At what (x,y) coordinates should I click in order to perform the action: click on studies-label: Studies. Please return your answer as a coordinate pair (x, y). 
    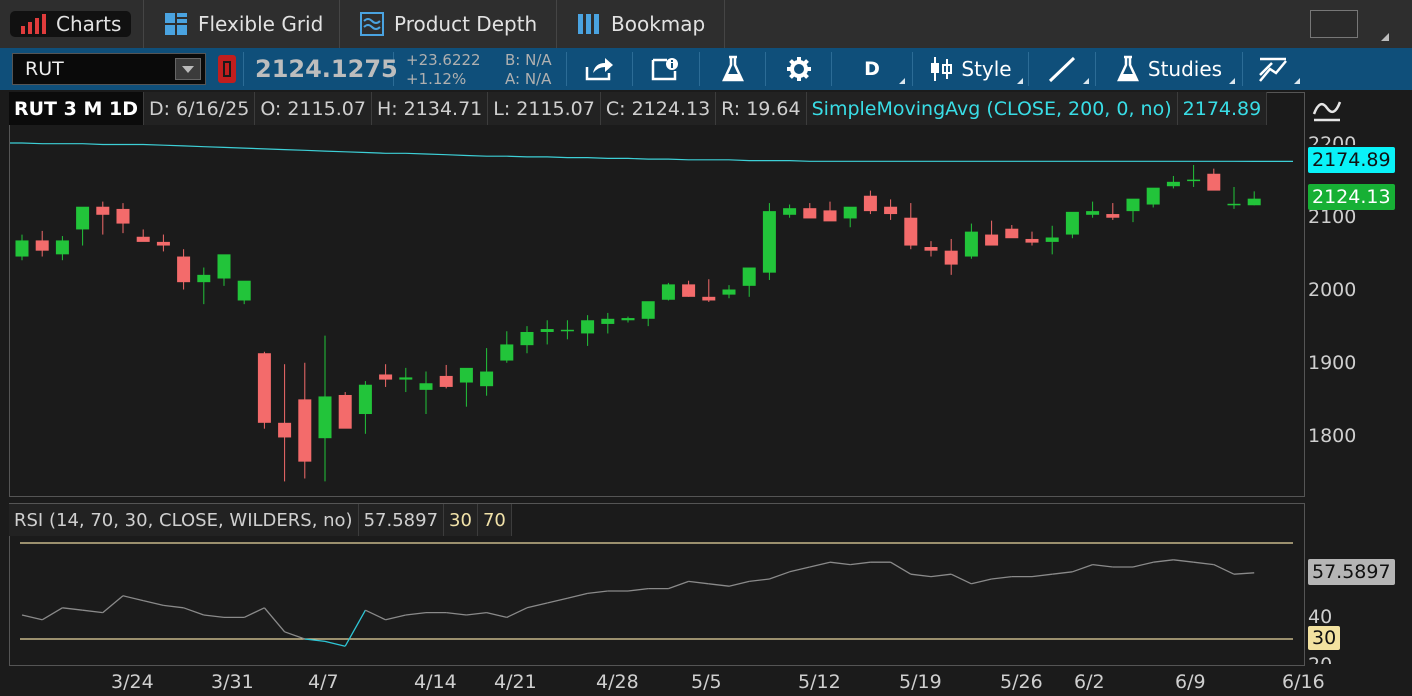
    Looking at the image, I should click on (1185, 69).